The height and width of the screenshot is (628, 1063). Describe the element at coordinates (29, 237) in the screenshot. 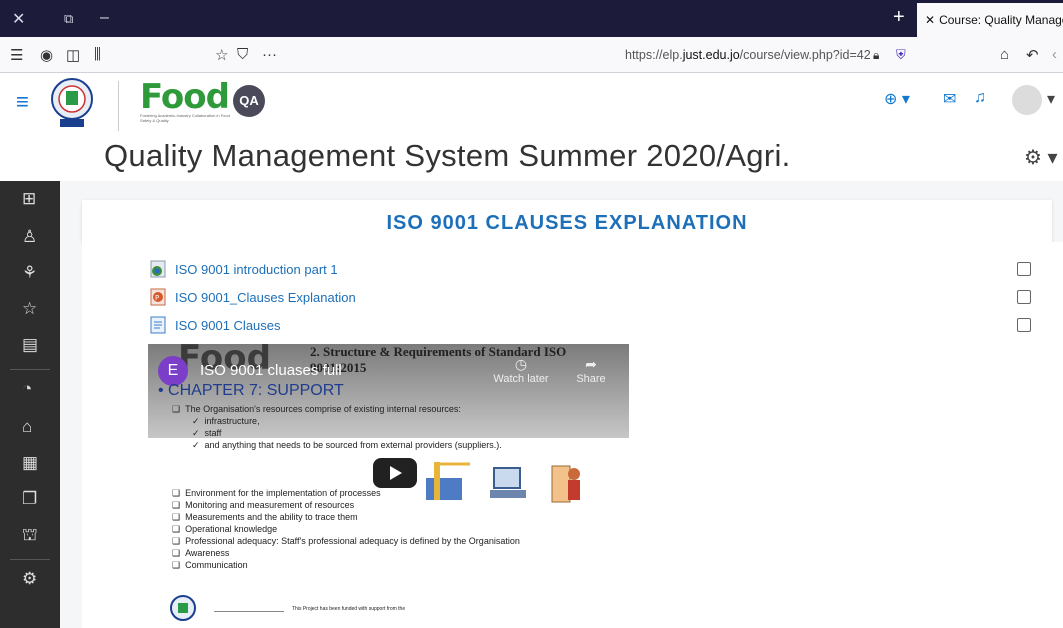

I see `participants-icon: ♙` at that location.